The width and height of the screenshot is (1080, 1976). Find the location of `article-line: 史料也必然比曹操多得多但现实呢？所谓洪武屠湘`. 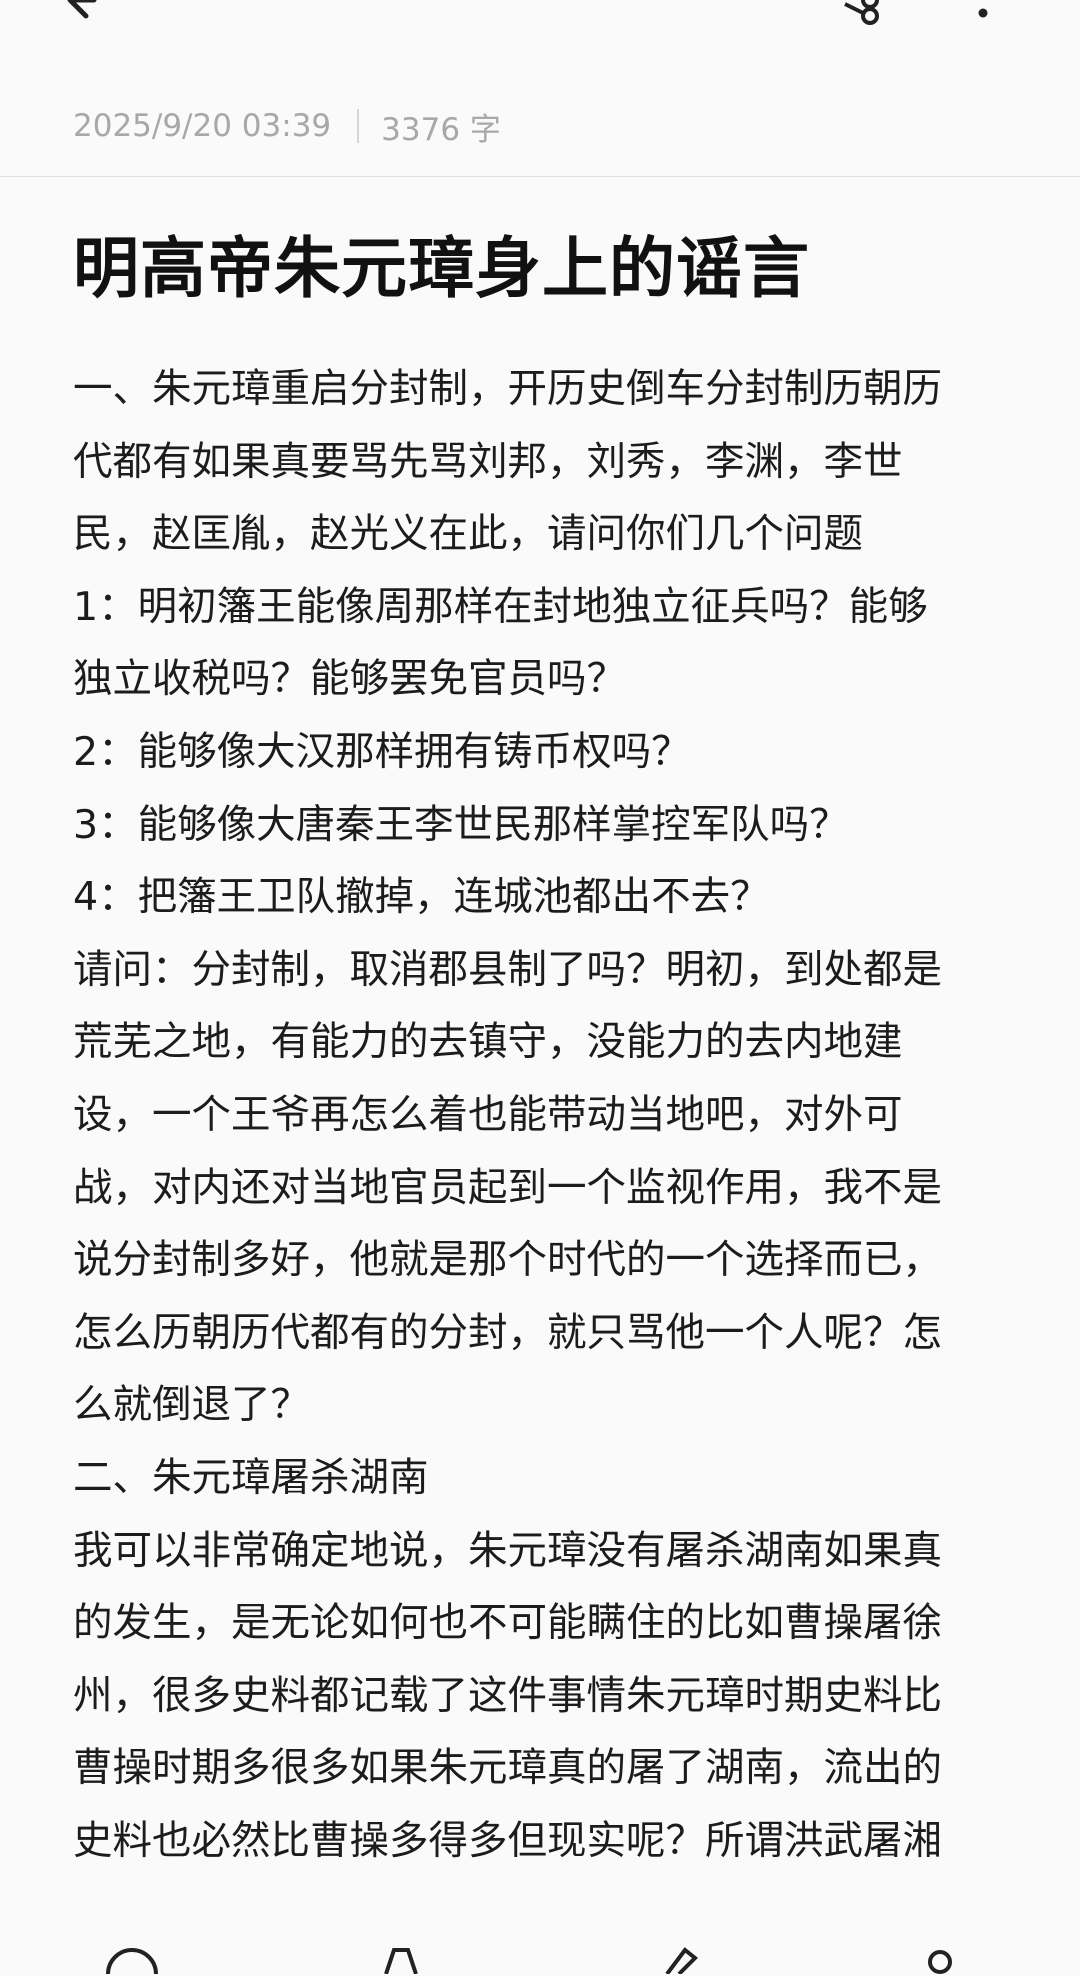

article-line: 史料也必然比曹操多得多但现实呢？所谓洪武屠湘 is located at coordinates (540, 1841).